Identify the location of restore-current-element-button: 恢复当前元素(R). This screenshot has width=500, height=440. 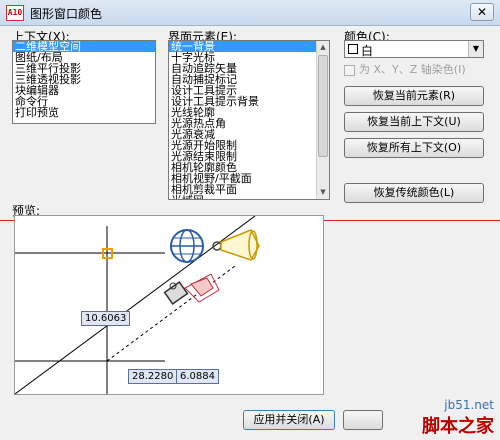
(414, 96).